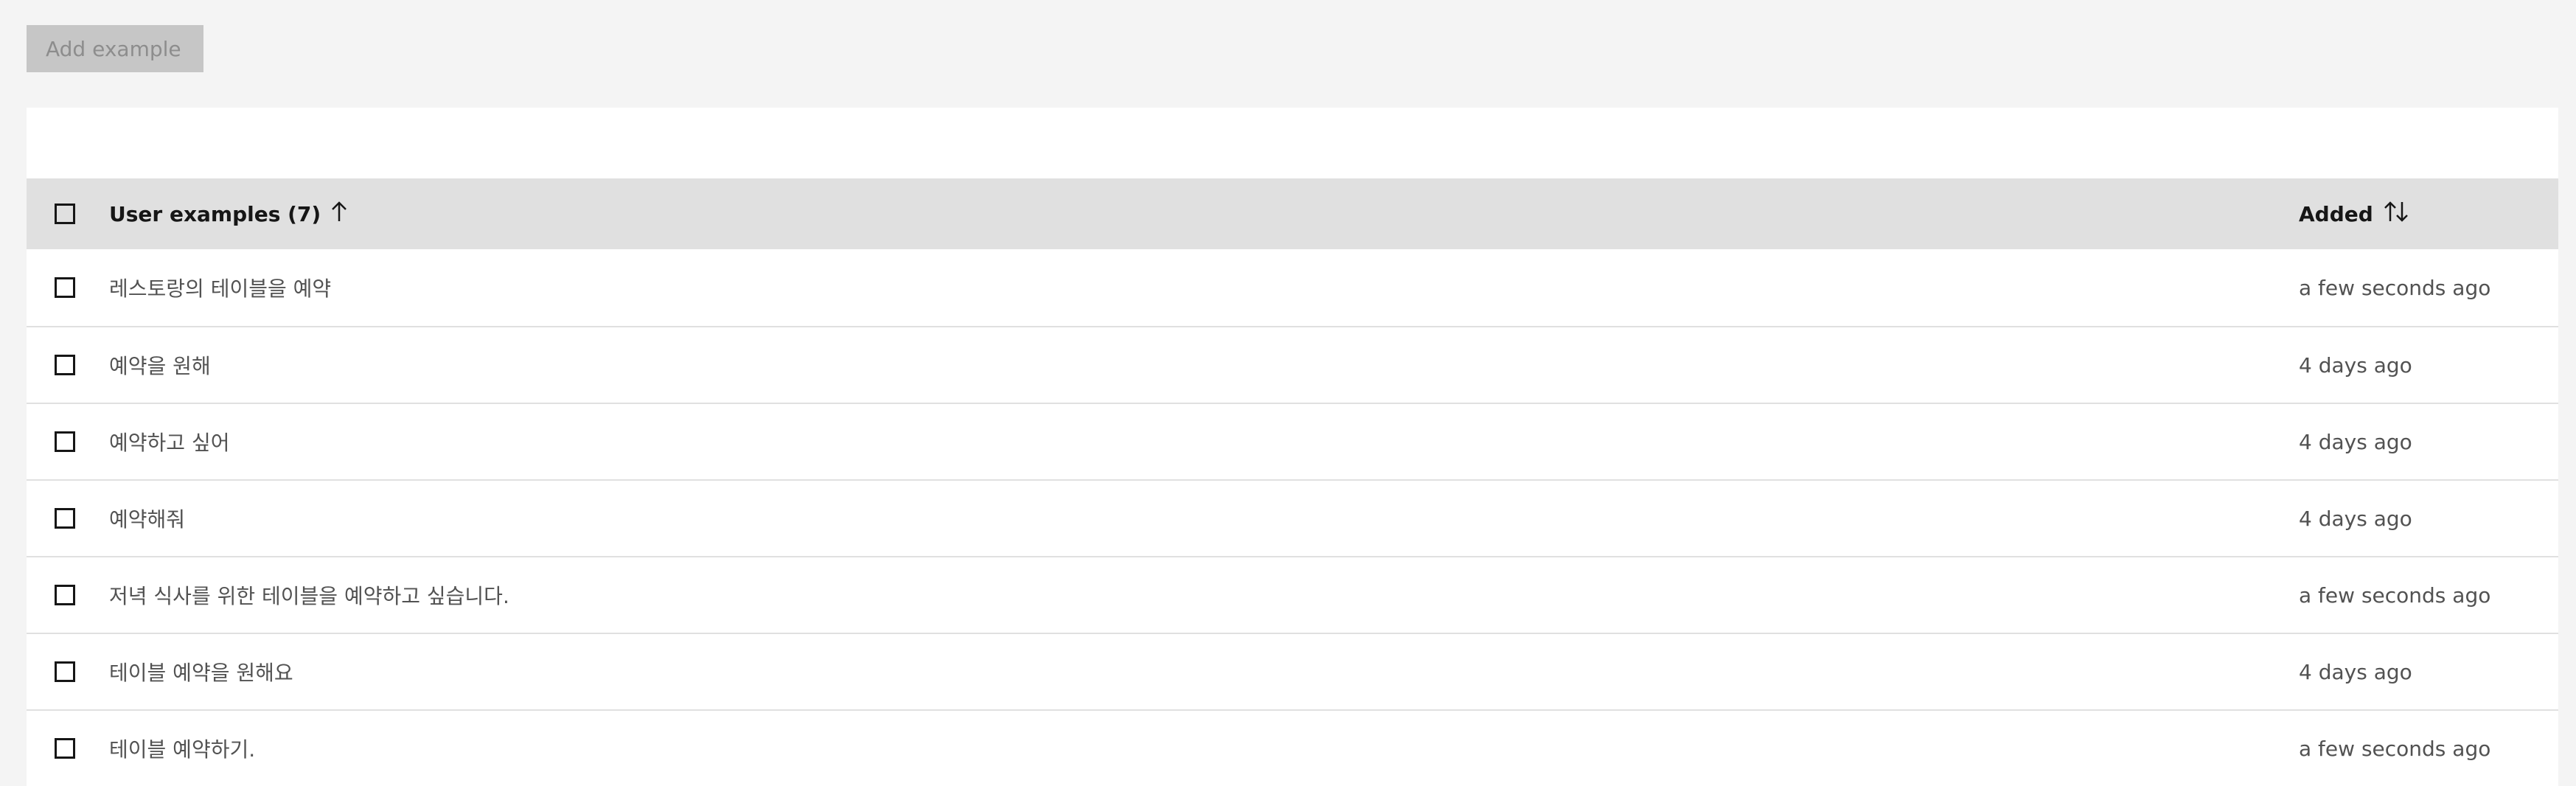  Describe the element at coordinates (1292, 288) in the screenshot. I see `table-row: 레스토랑의 테이블을 예약 a few seconds ago` at that location.